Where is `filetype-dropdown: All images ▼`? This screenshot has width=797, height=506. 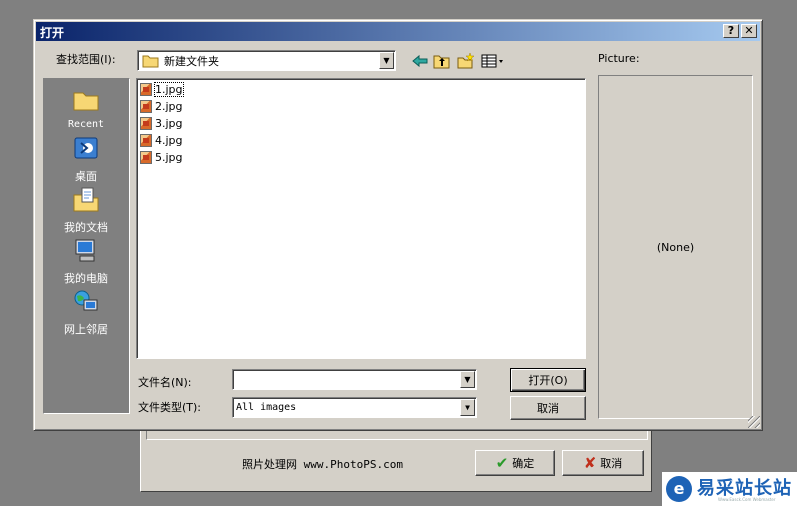 filetype-dropdown: All images ▼ is located at coordinates (354, 407).